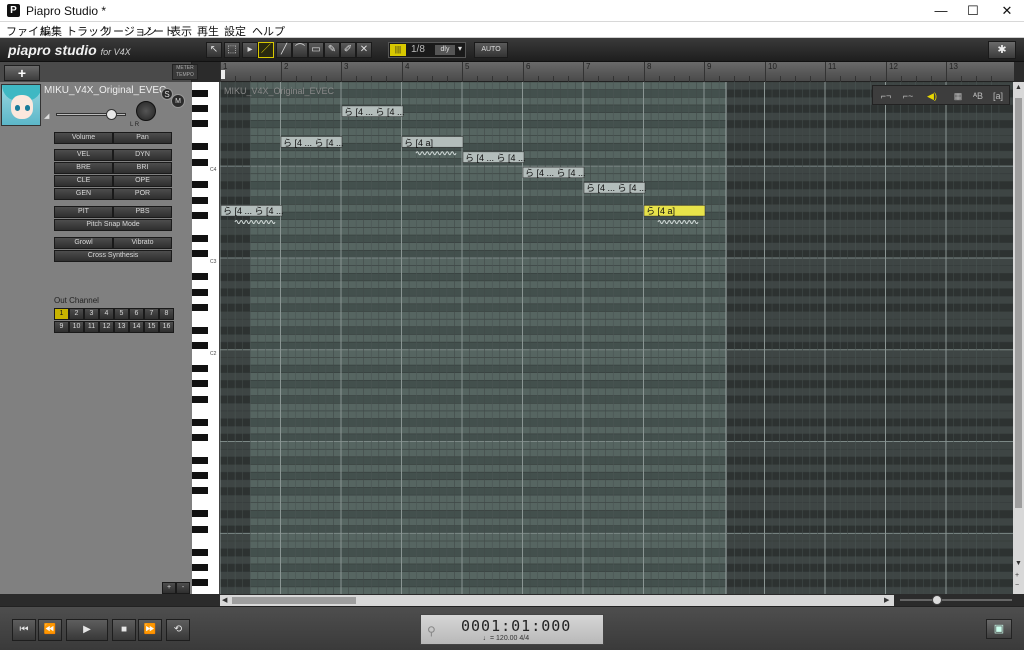 The width and height of the screenshot is (1024, 650). I want to click on vertical-scrollbar: ▲ ▼ + −, so click(1018, 338).